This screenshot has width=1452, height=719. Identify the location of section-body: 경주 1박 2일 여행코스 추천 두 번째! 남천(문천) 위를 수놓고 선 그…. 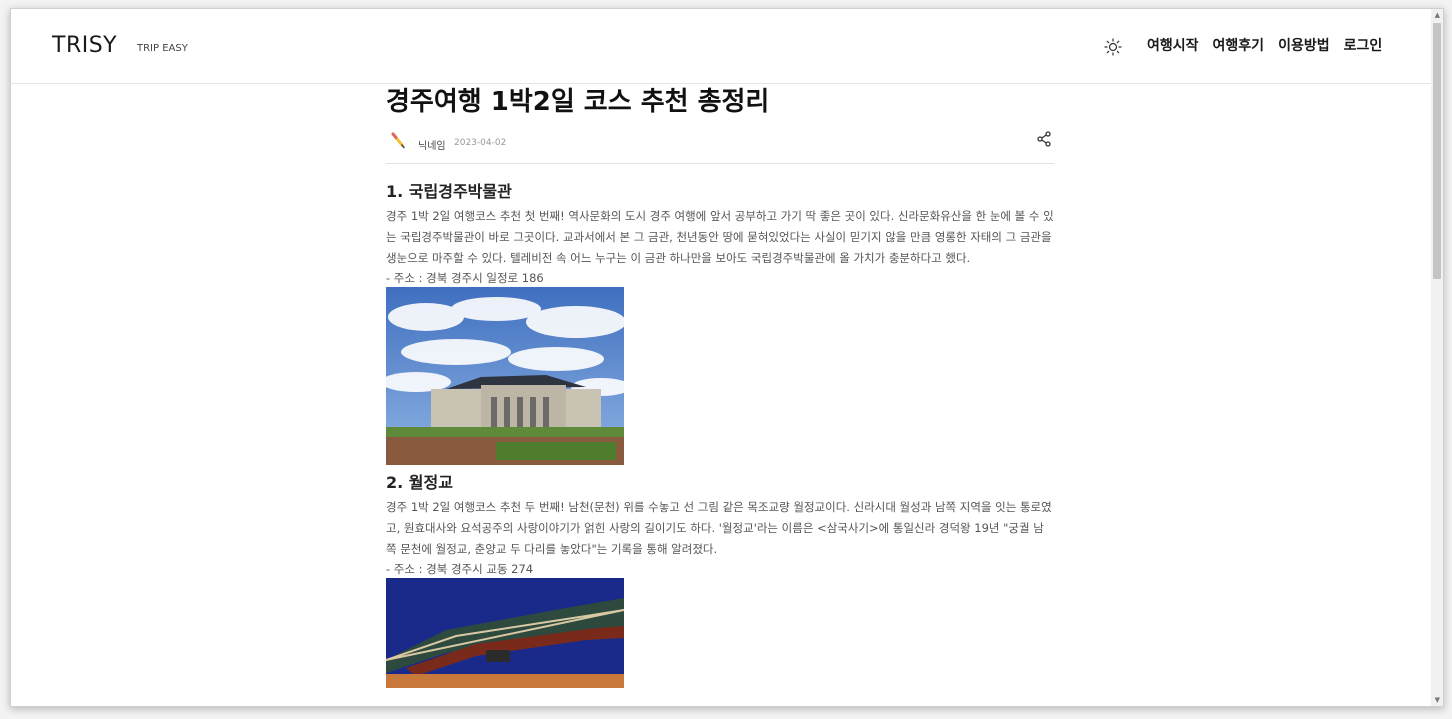
(719, 528).